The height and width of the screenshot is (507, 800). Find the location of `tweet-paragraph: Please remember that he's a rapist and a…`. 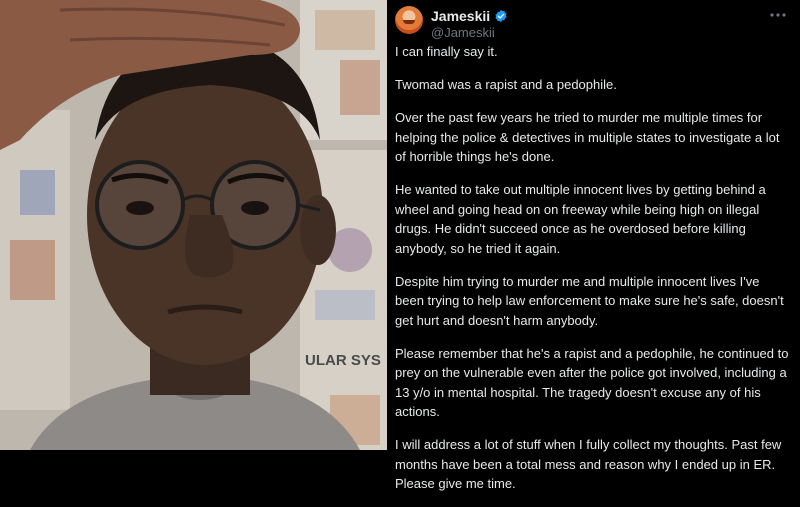

tweet-paragraph: Please remember that he's a rapist and a… is located at coordinates (592, 382).